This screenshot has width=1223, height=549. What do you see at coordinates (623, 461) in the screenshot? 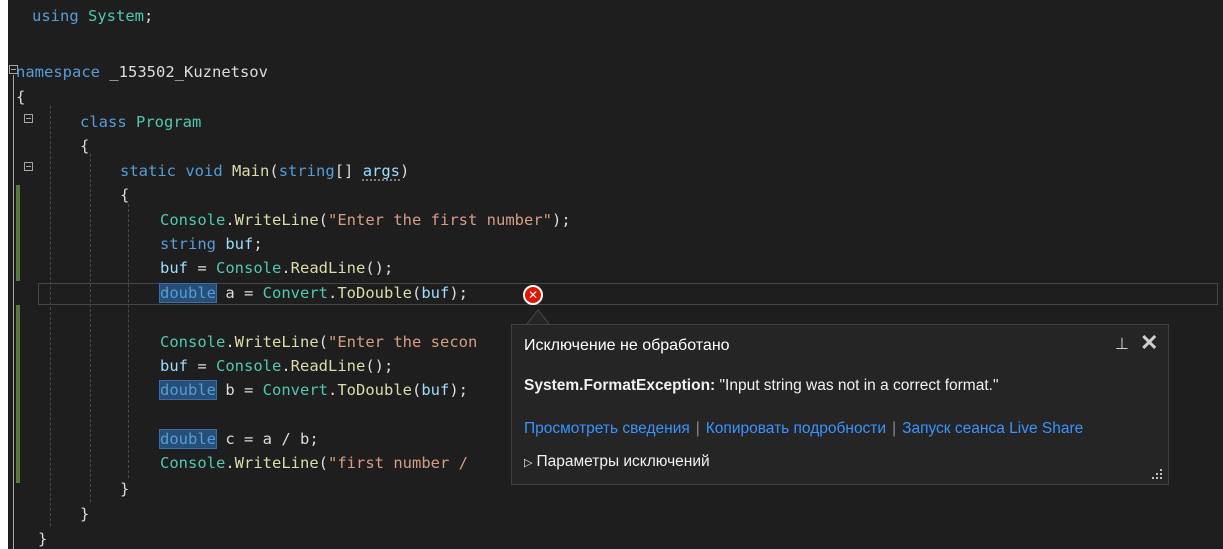
I see `exception-settings-label: Параметры исключений` at bounding box center [623, 461].